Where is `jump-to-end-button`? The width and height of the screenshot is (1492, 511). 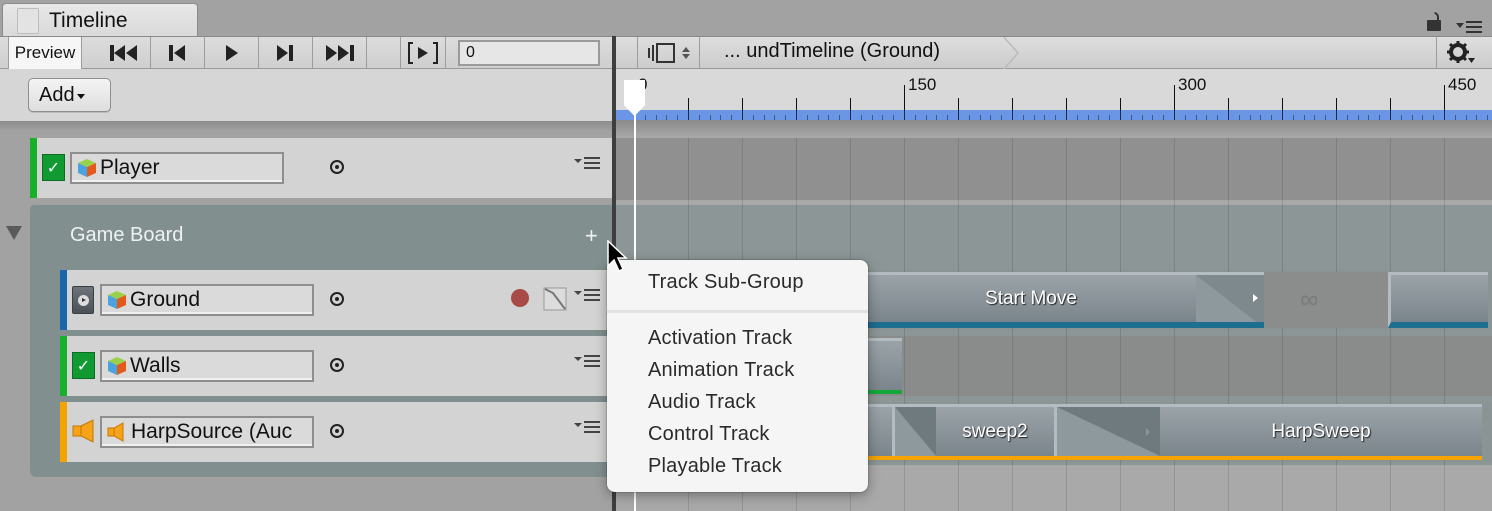
jump-to-end-button is located at coordinates (340, 53).